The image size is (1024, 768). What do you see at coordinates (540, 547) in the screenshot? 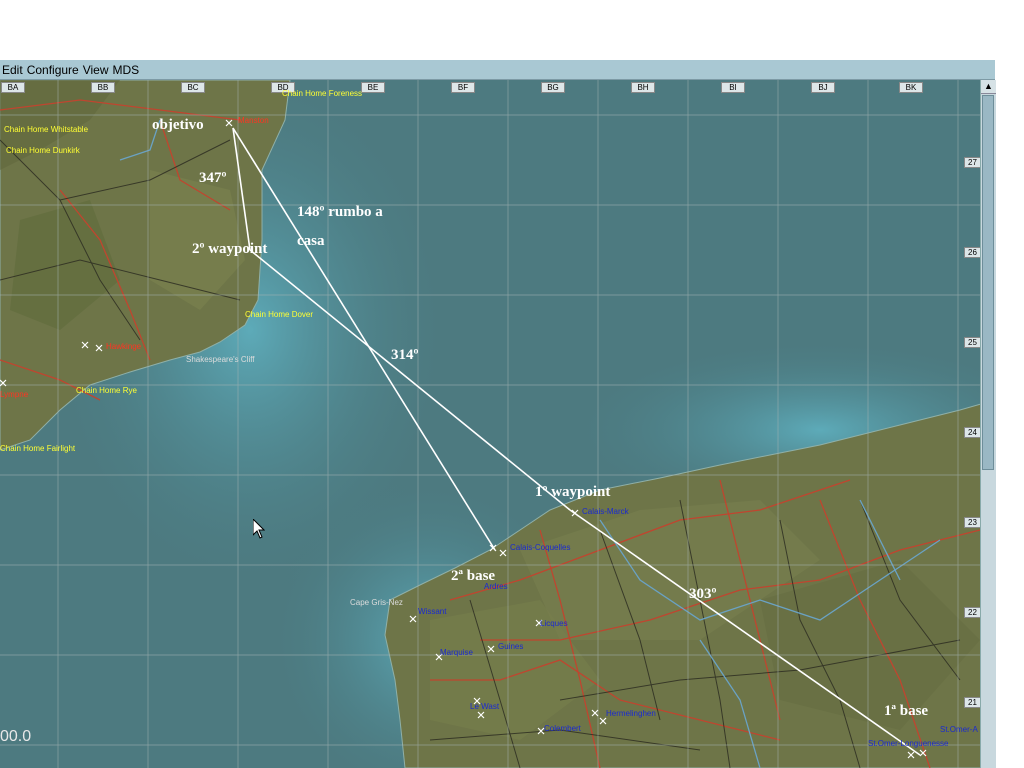
I see `airfield-label: Calais-Coquelles` at bounding box center [540, 547].